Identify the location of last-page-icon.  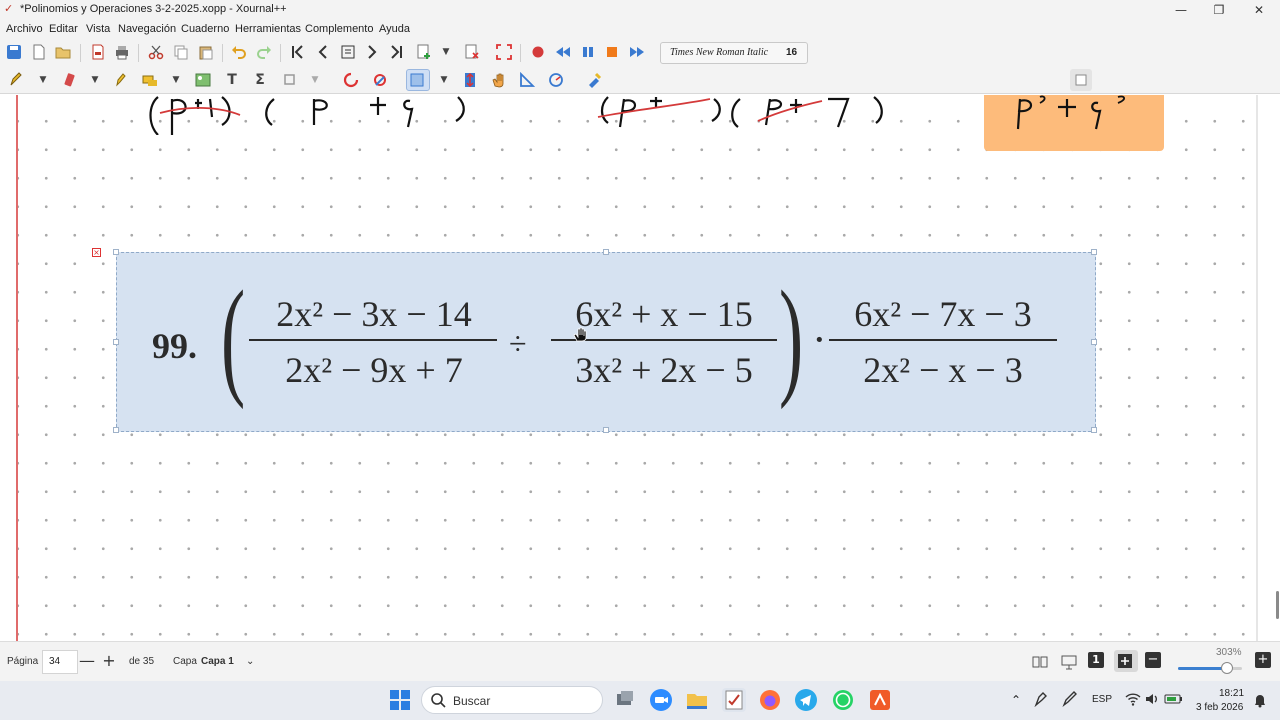
(396, 52).